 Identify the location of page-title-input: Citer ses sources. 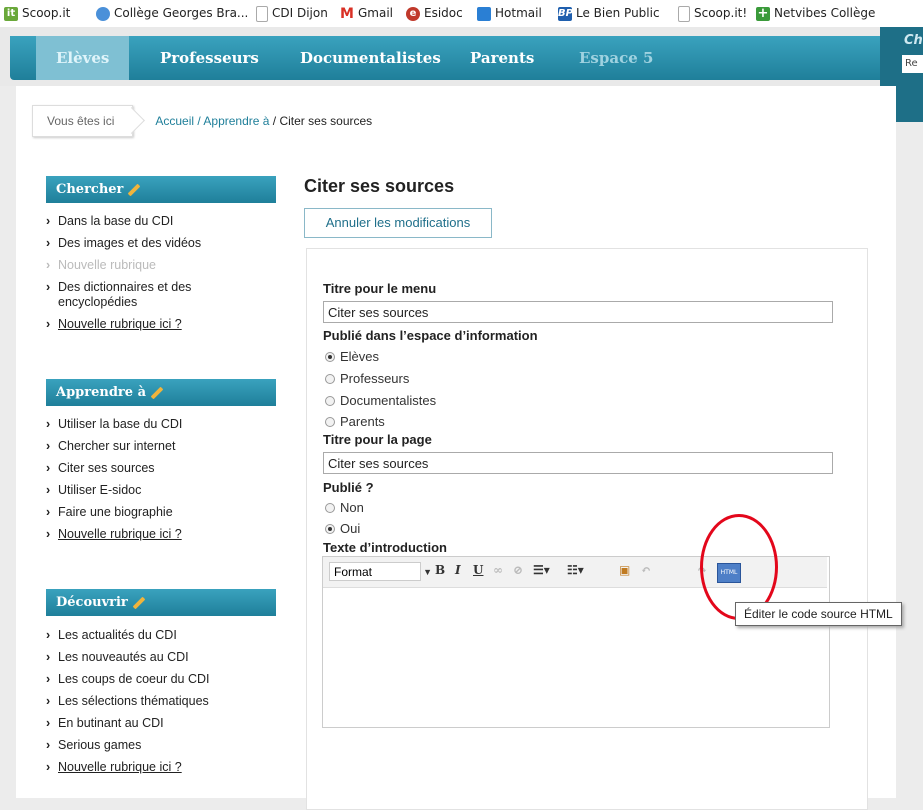
(578, 463).